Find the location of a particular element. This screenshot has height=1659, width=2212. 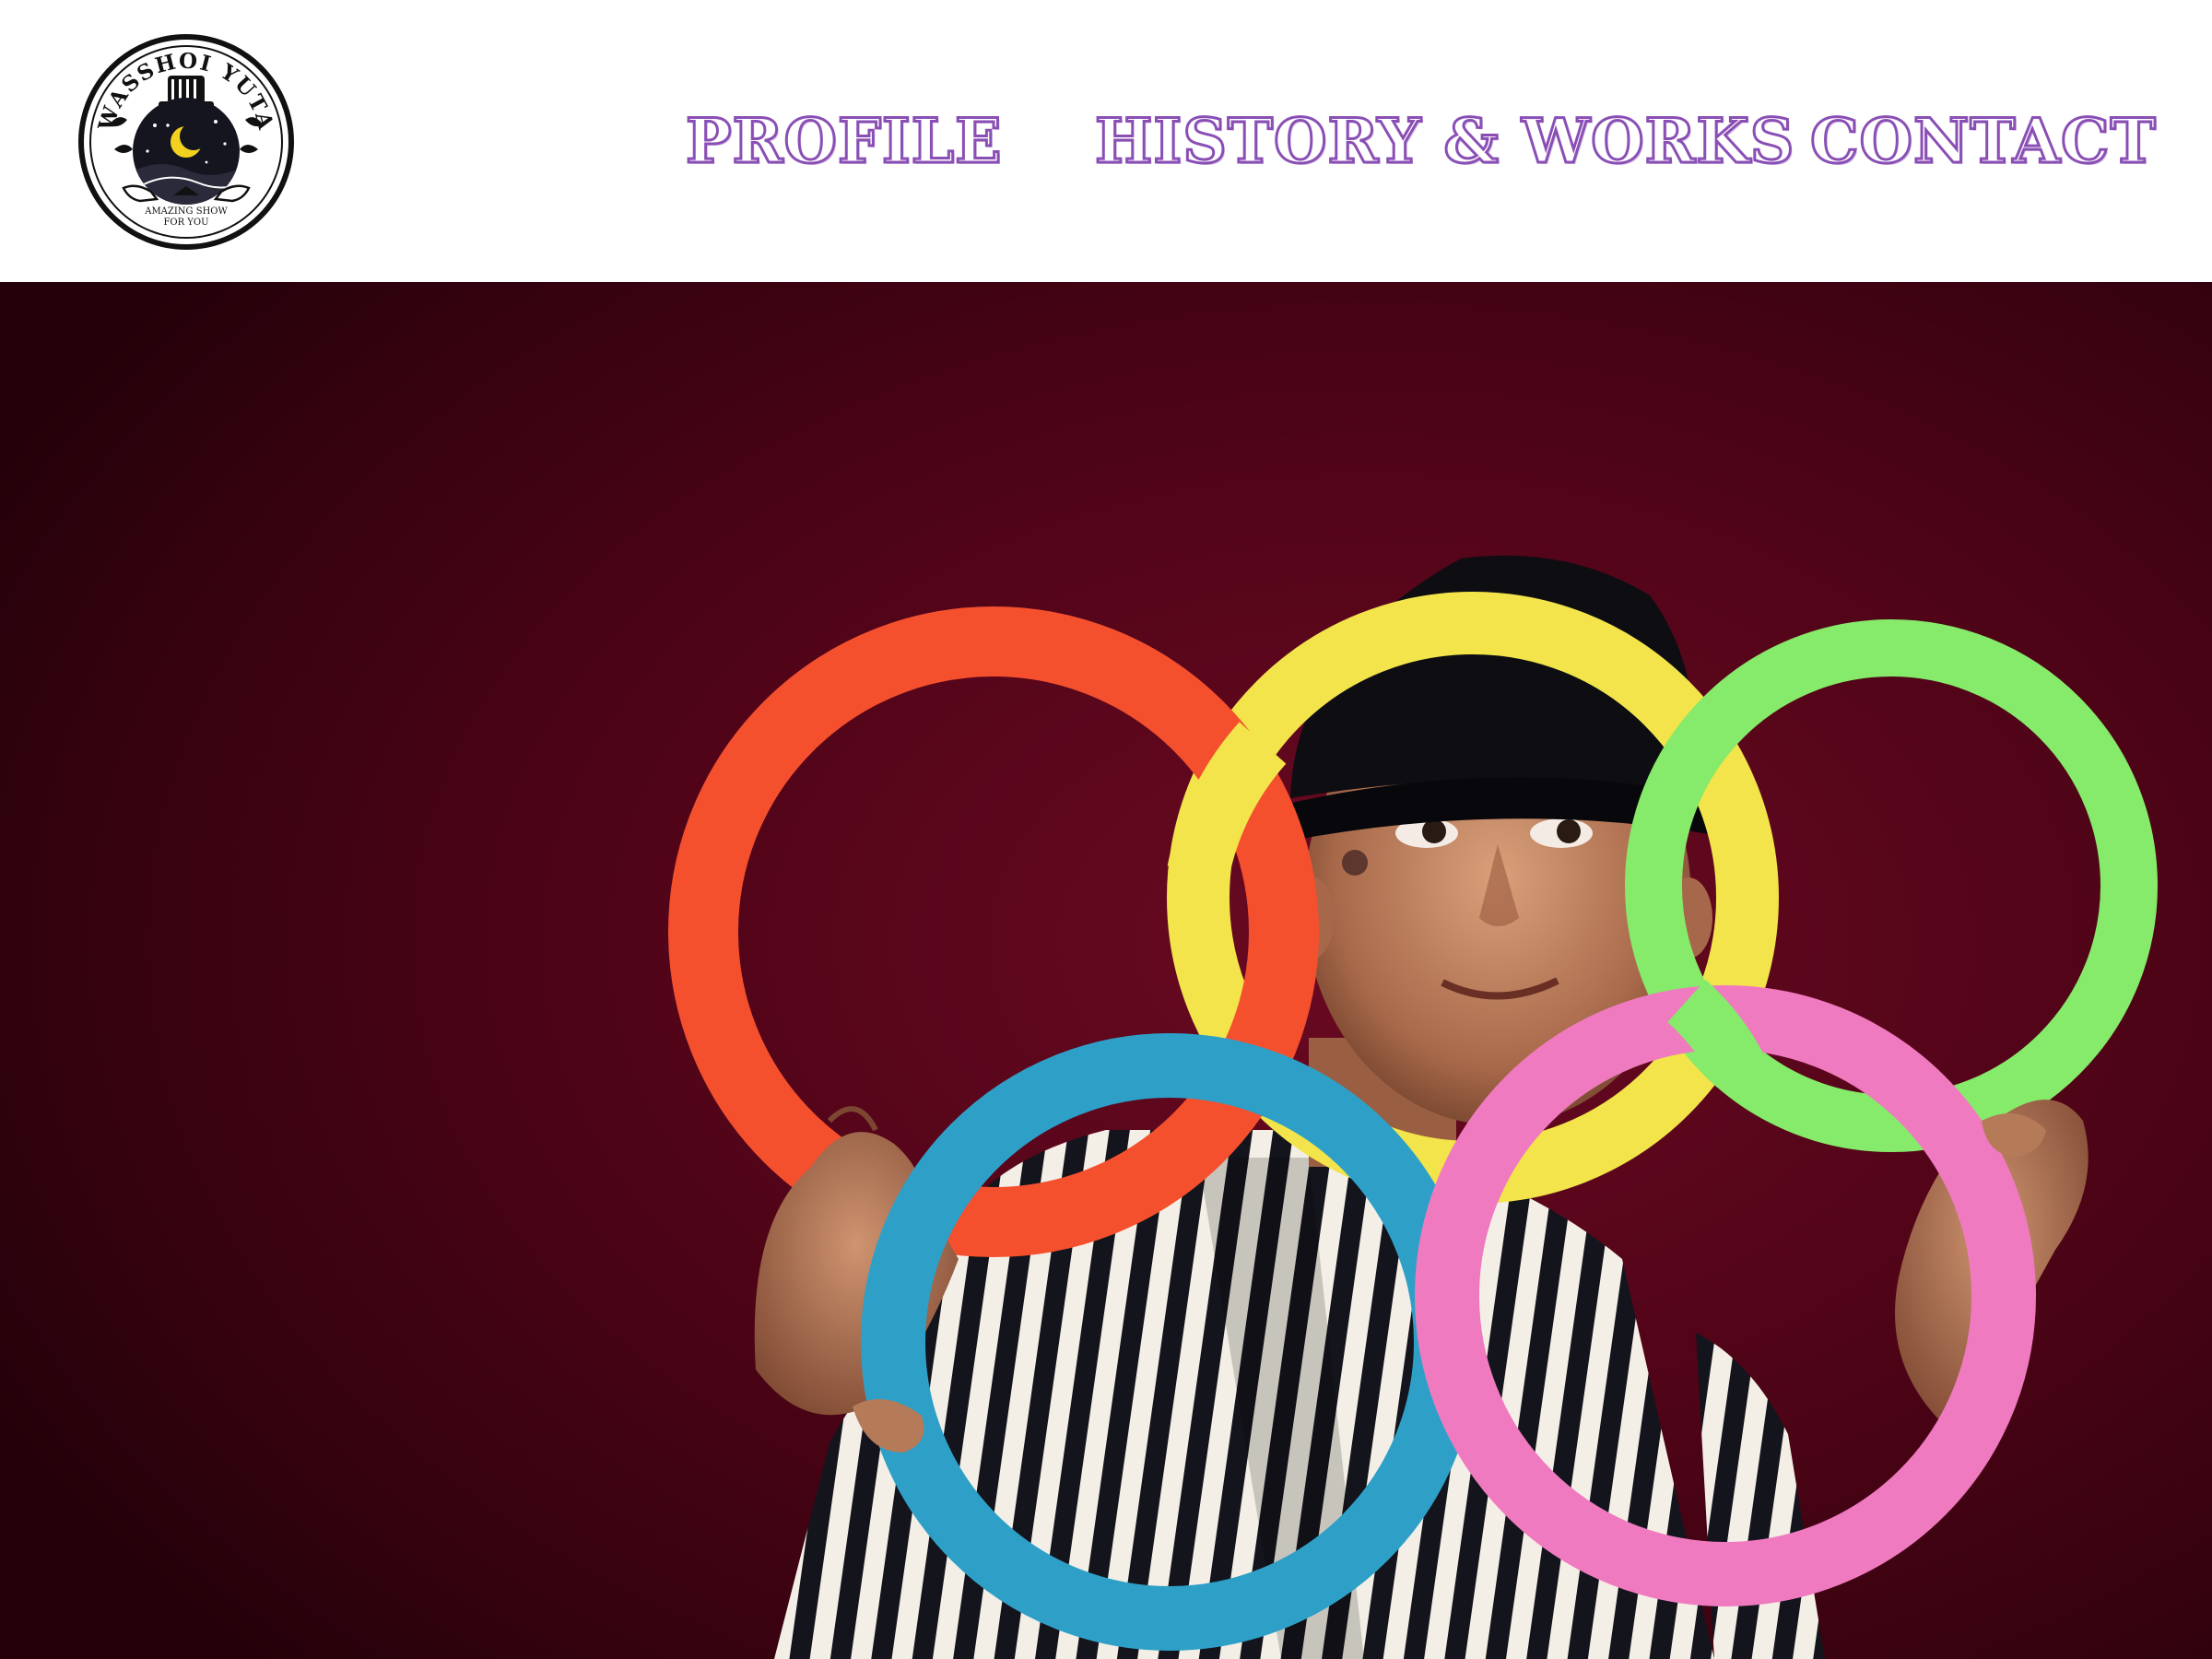

nav-profile-link: PROFILE is located at coordinates (843, 141).